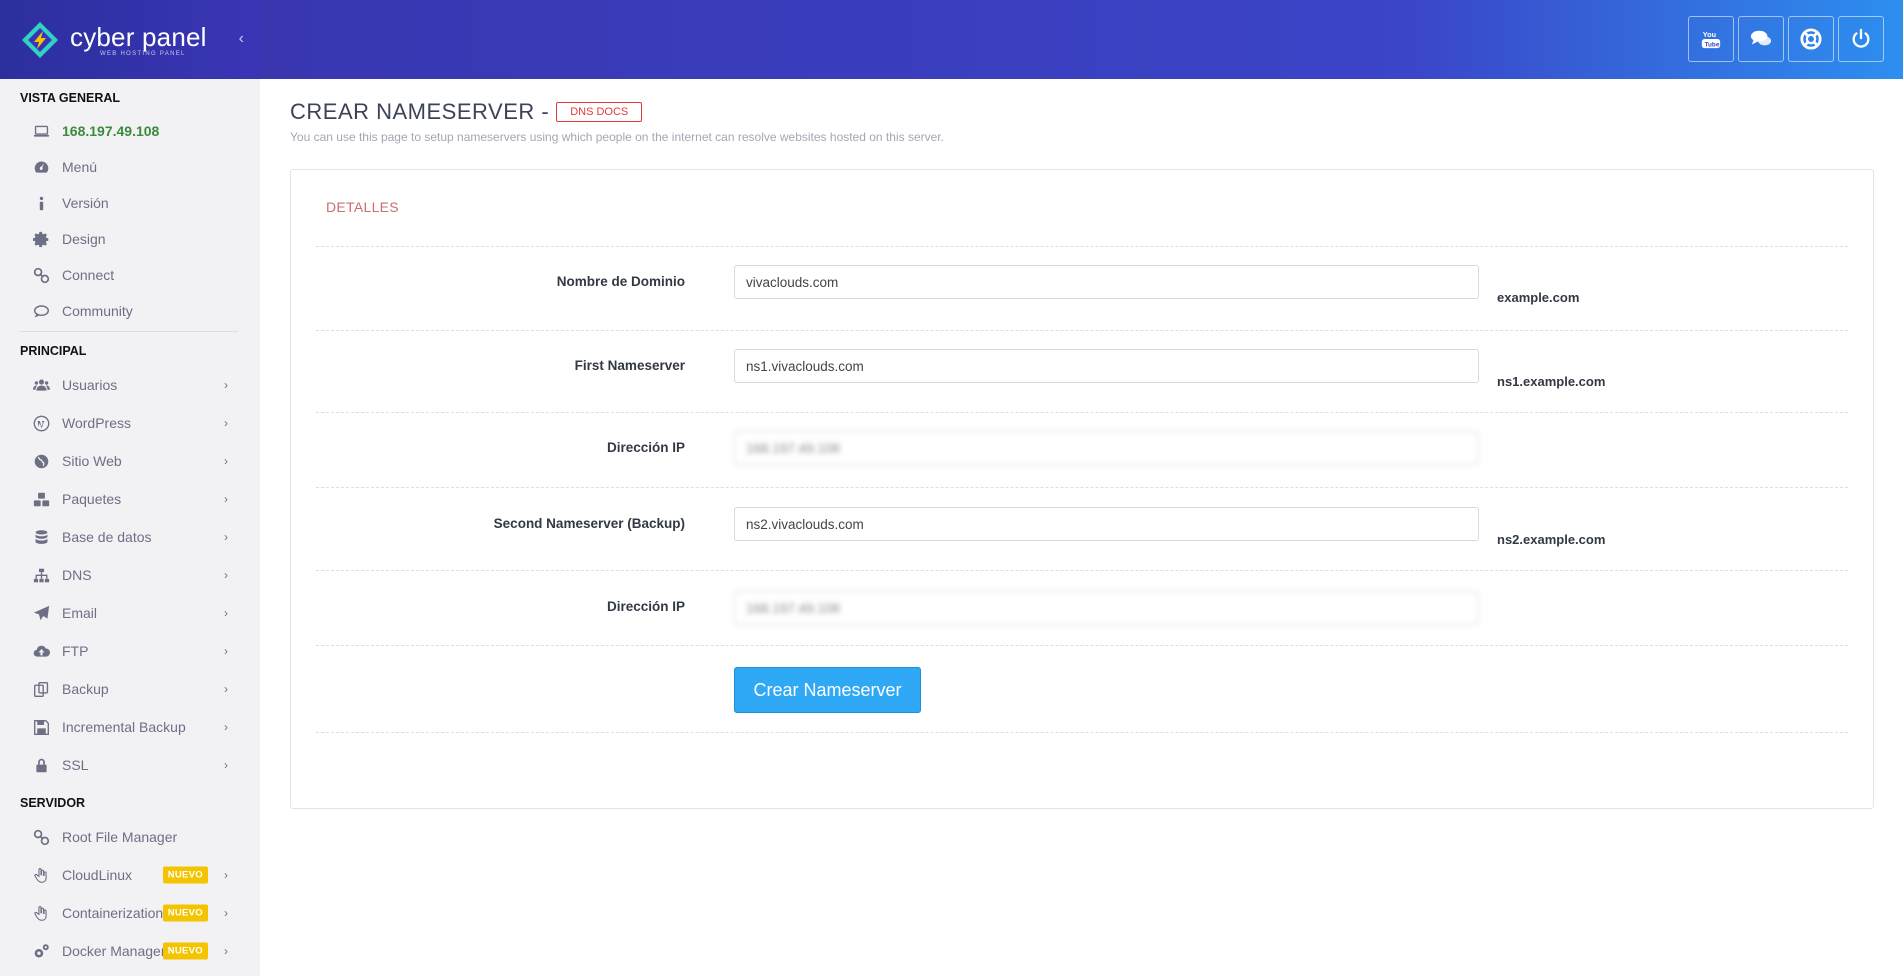 The width and height of the screenshot is (1903, 976). Describe the element at coordinates (41, 689) in the screenshot. I see `copy-icon` at that location.